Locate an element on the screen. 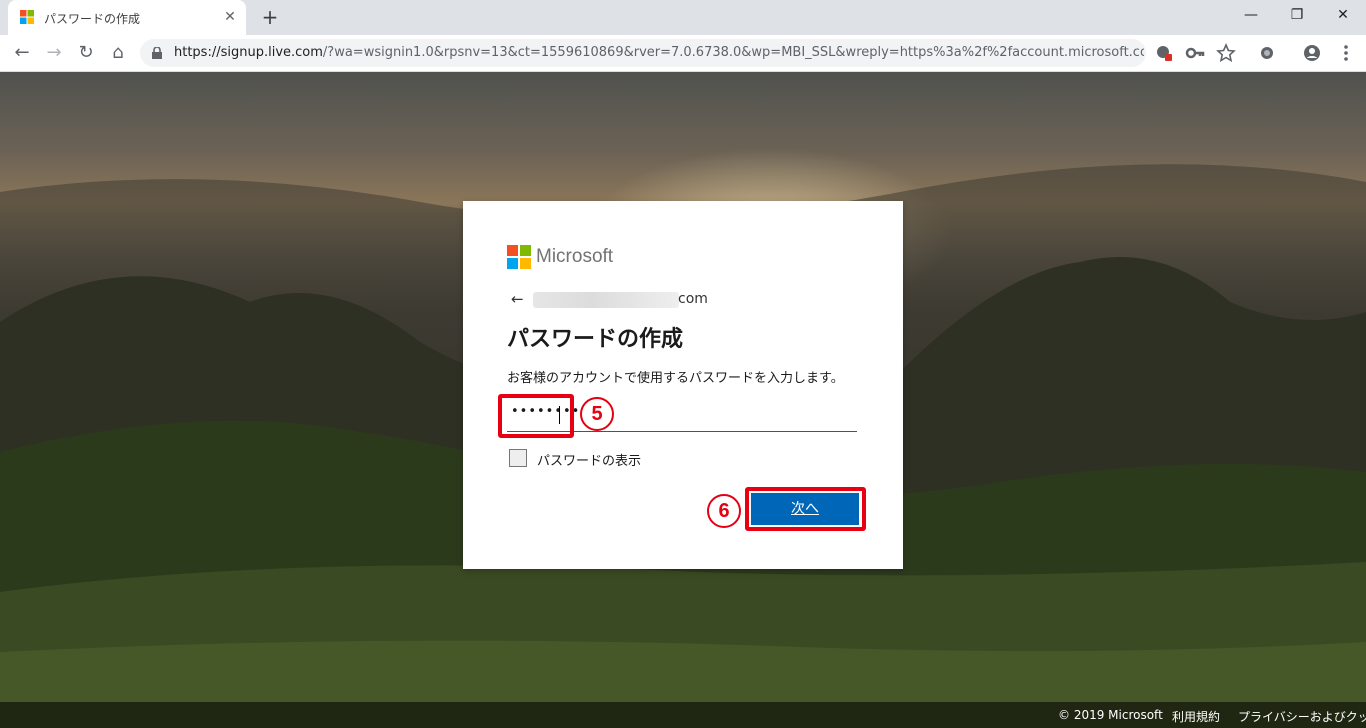 The height and width of the screenshot is (728, 1366). extension-icon is located at coordinates (1267, 53).